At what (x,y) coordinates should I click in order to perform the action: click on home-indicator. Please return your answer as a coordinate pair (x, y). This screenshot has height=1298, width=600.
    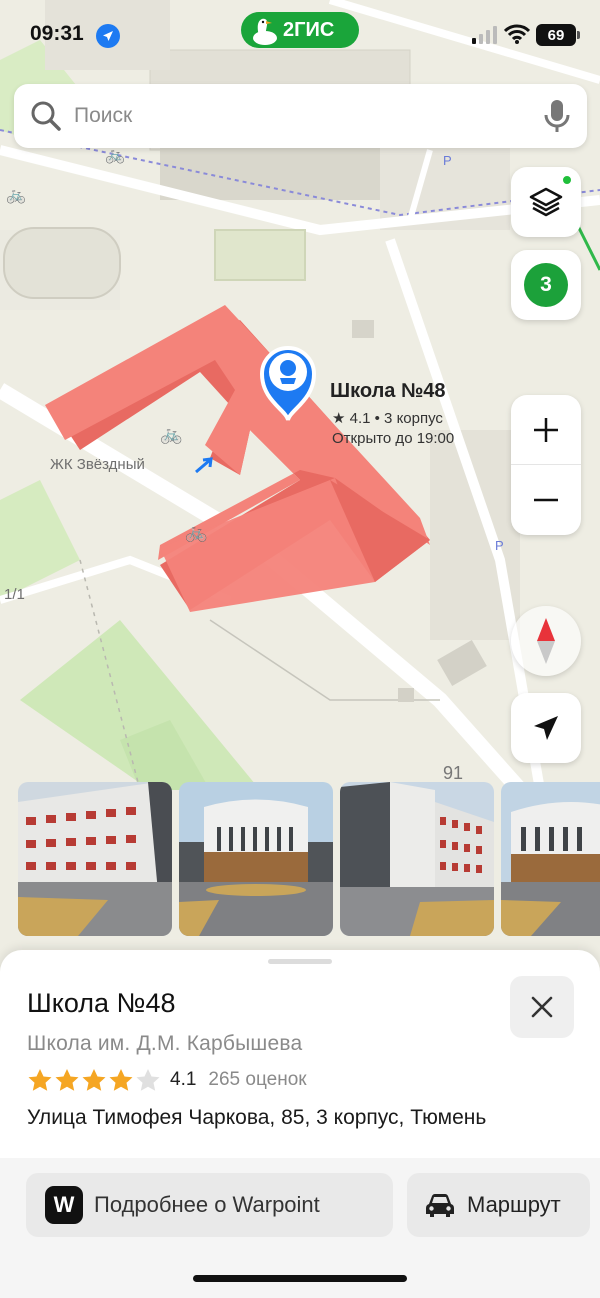
    Looking at the image, I should click on (300, 1278).